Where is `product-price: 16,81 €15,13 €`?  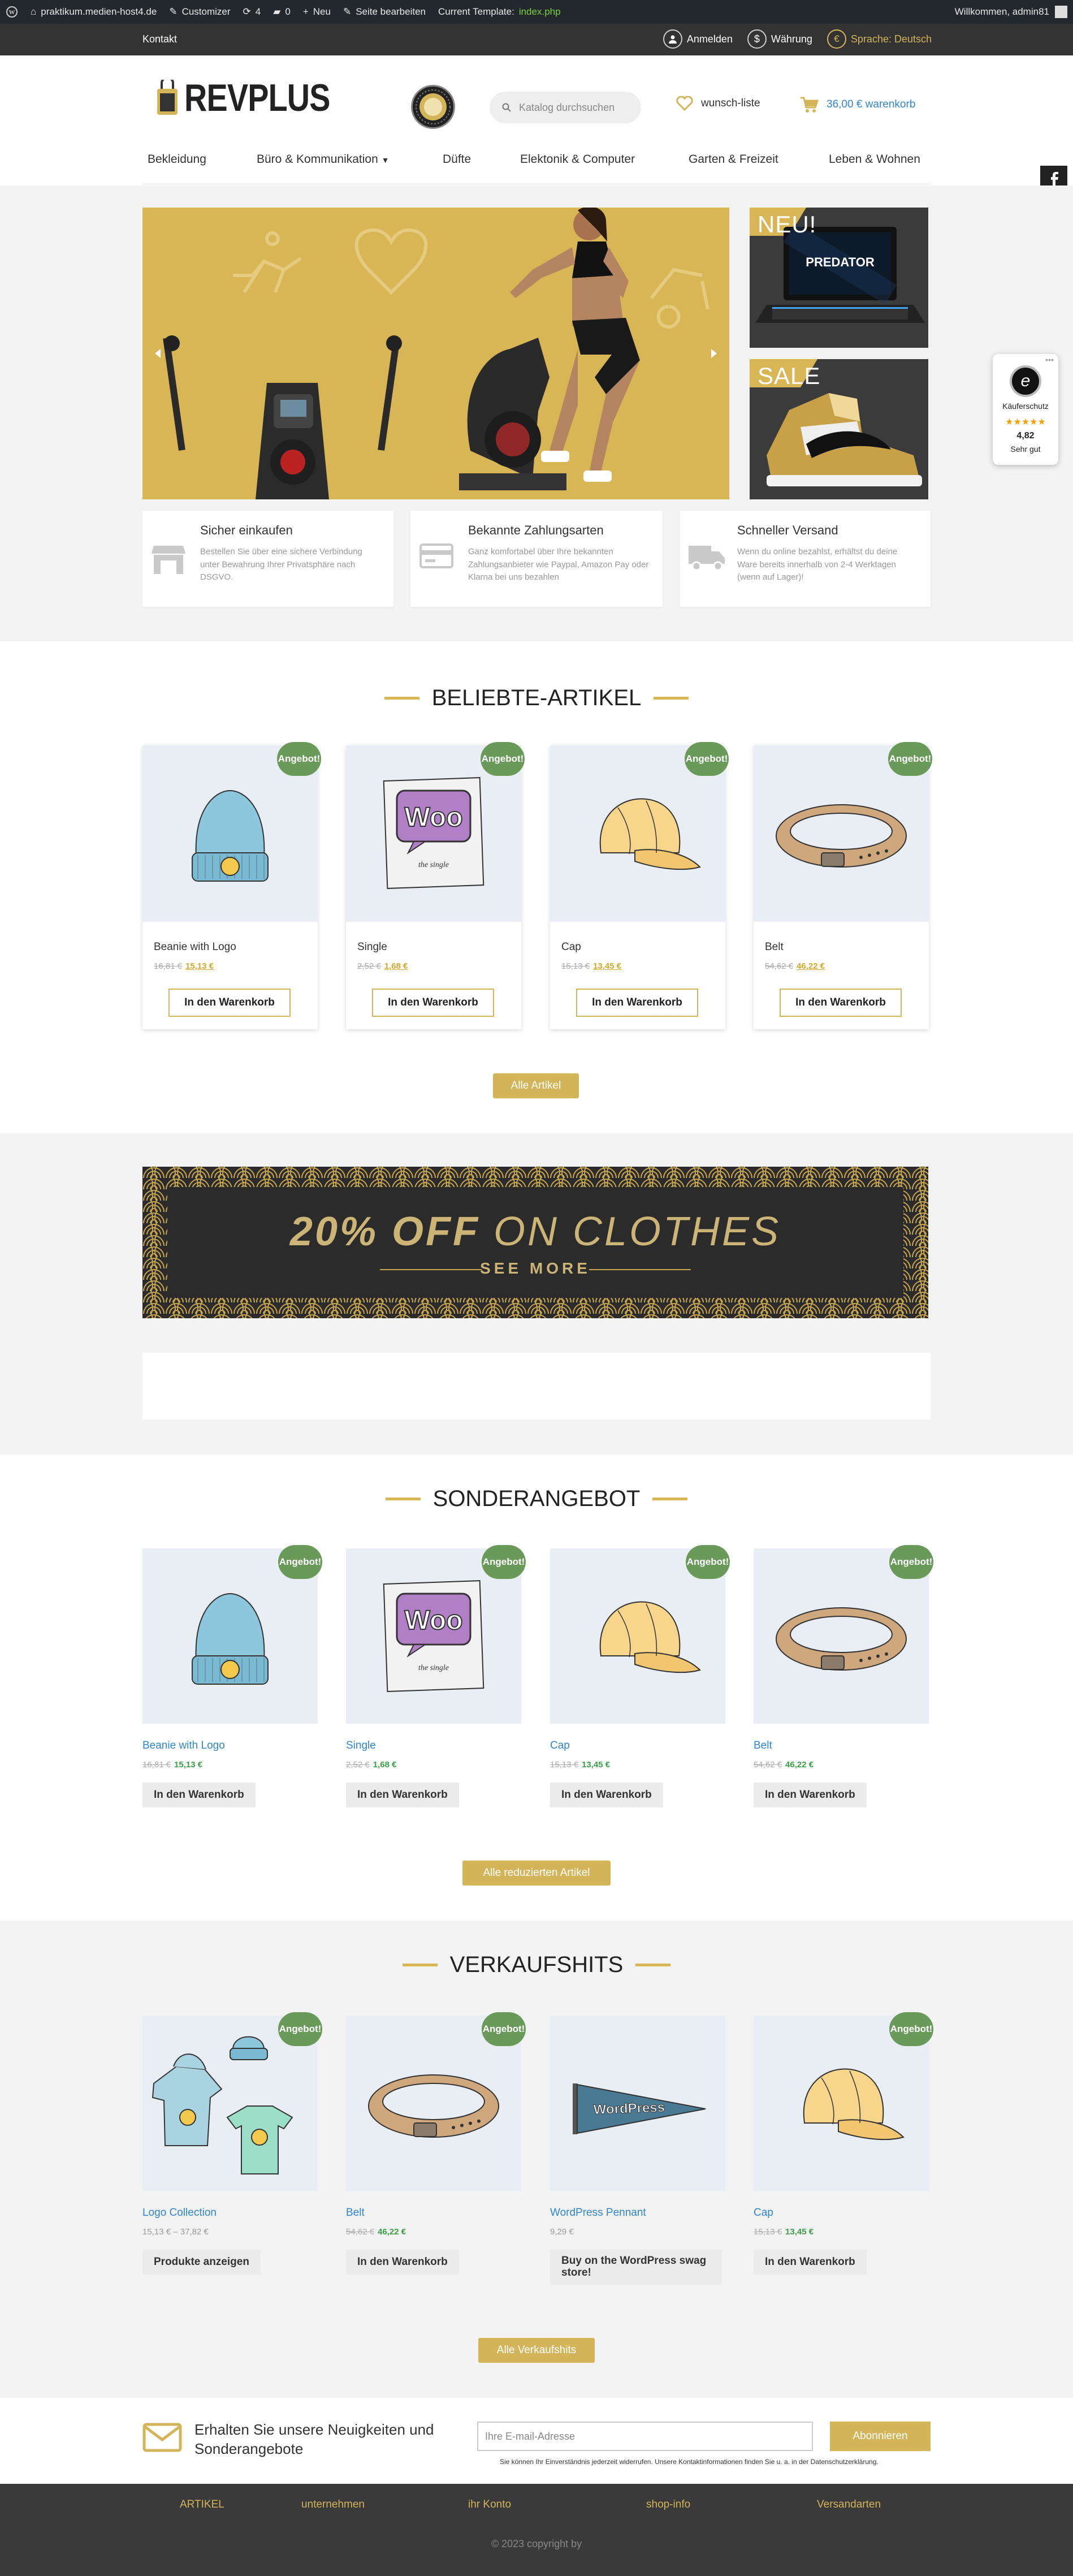 product-price: 16,81 €15,13 € is located at coordinates (172, 1765).